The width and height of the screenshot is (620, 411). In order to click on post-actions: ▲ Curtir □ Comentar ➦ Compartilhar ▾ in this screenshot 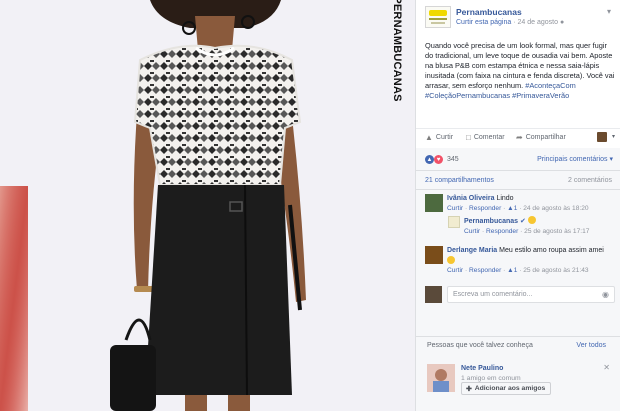, I will do `click(518, 138)`.